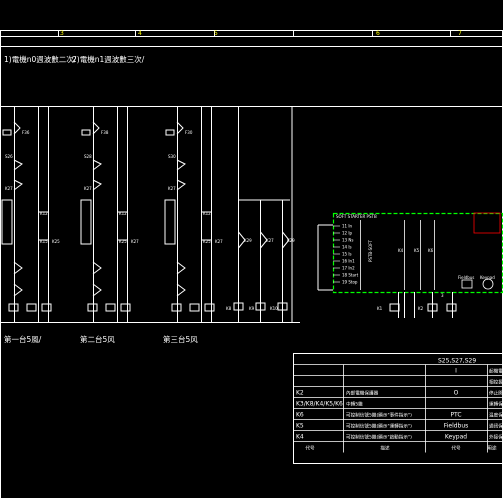  What do you see at coordinates (108, 59) in the screenshot?
I see `note-2: 2)電機n1週波數三次/` at bounding box center [108, 59].